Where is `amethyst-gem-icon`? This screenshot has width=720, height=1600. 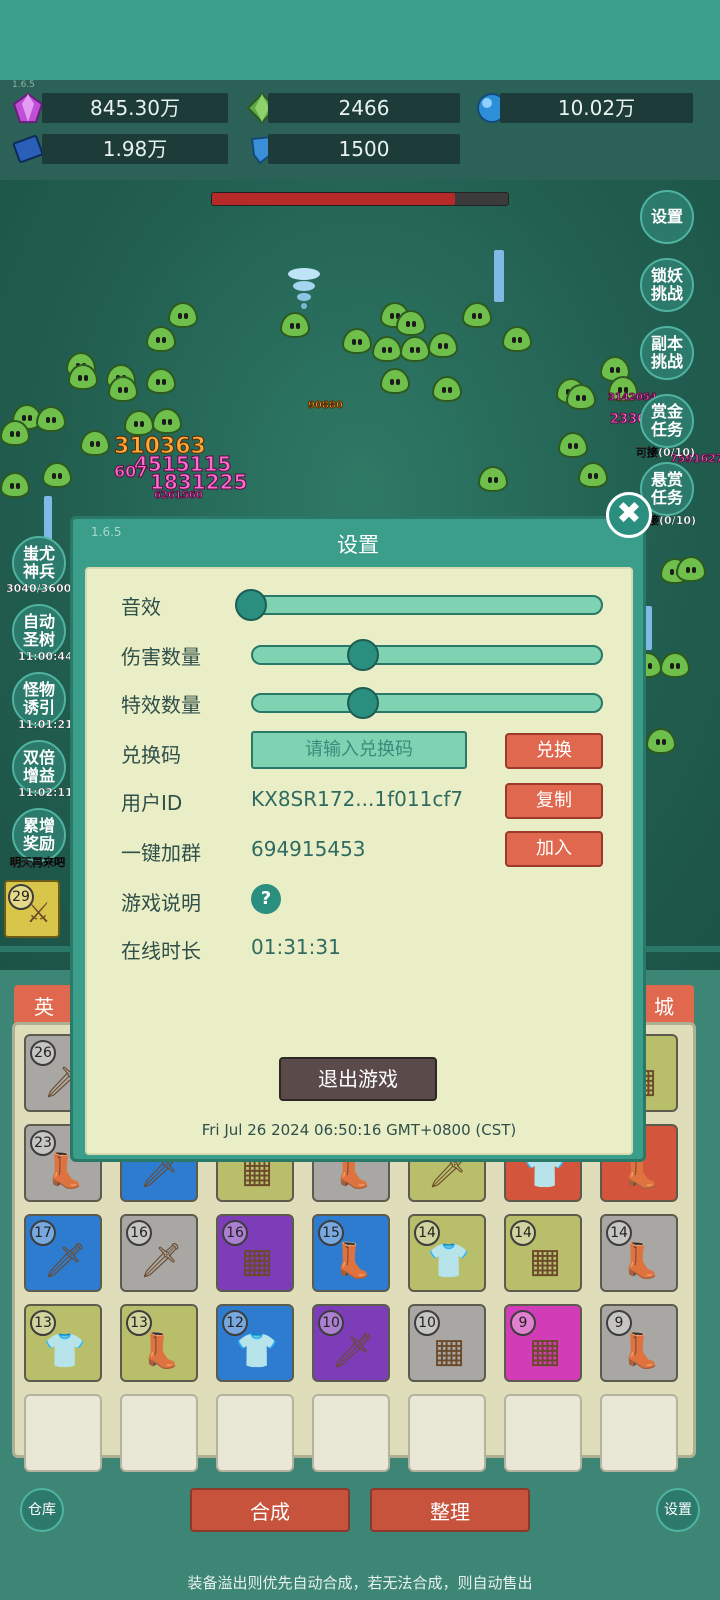
amethyst-gem-icon is located at coordinates (28, 108).